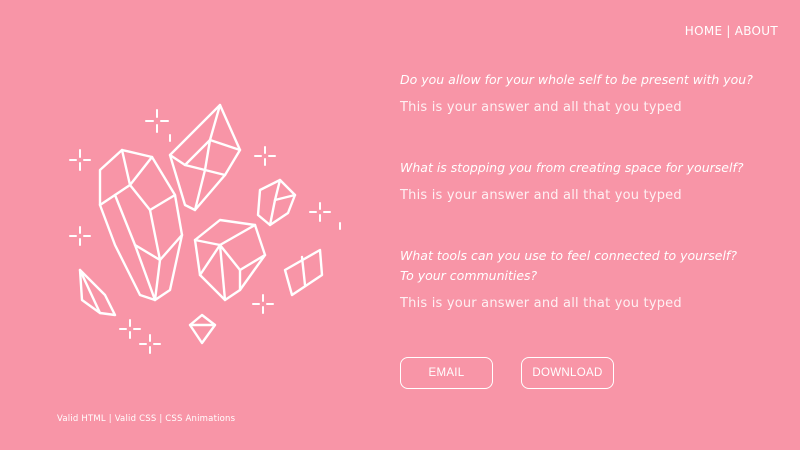  What do you see at coordinates (146, 419) in the screenshot?
I see `footer-text: Valid HTML | Valid CSS | CSS Animations` at bounding box center [146, 419].